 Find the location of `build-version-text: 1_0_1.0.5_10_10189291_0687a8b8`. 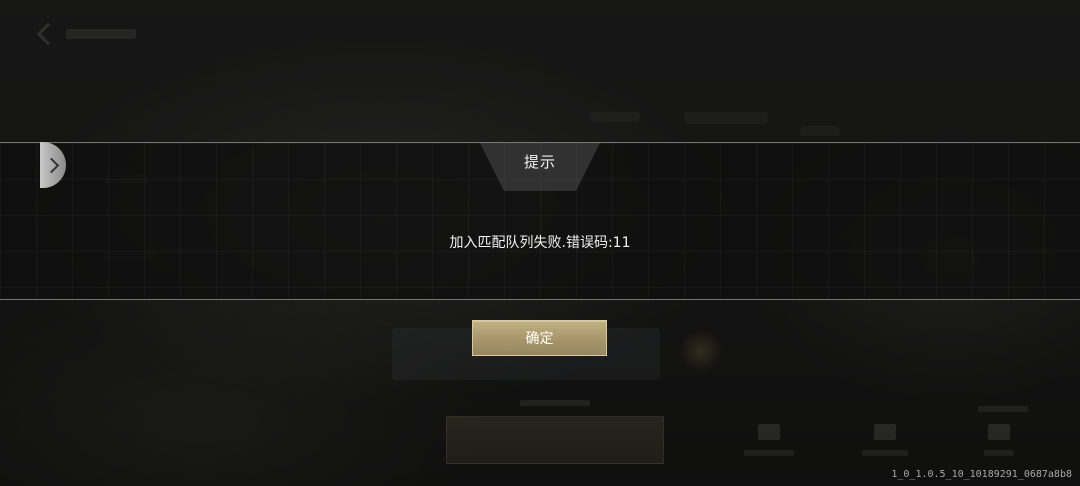

build-version-text: 1_0_1.0.5_10_10189291_0687a8b8 is located at coordinates (981, 474).